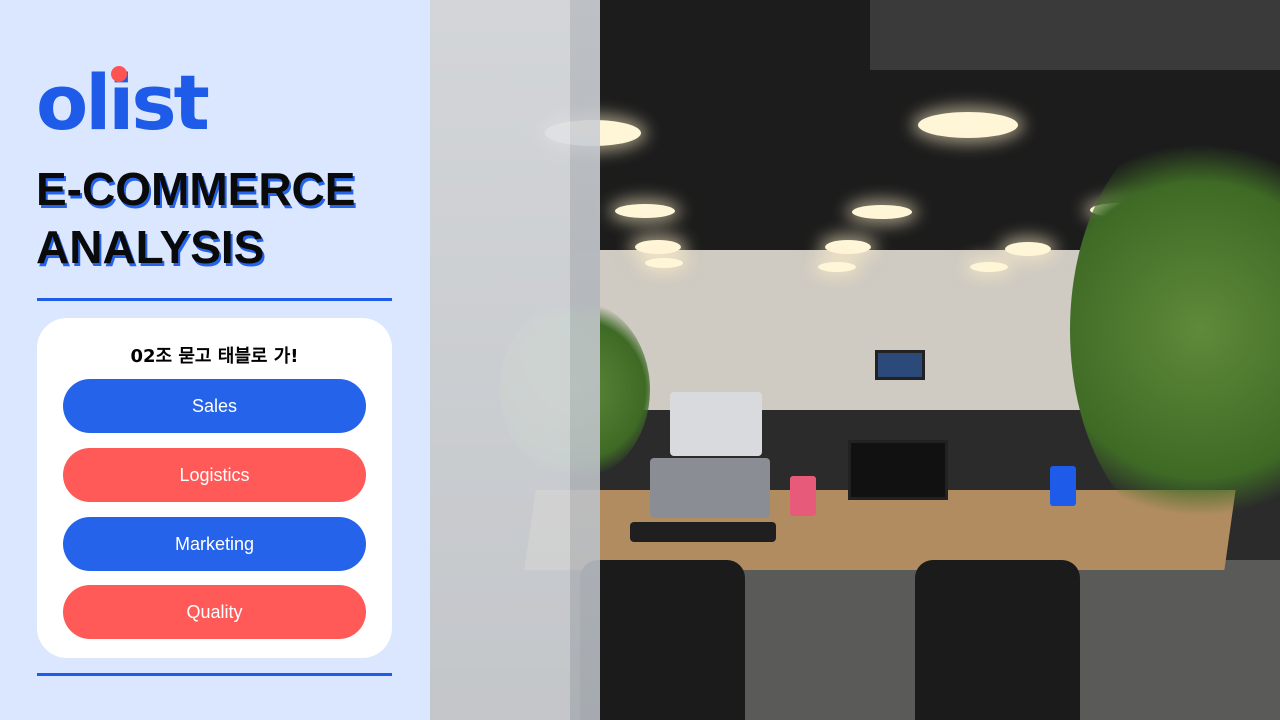 The height and width of the screenshot is (720, 1280). What do you see at coordinates (214, 475) in the screenshot?
I see `logistics-button: Logistics` at bounding box center [214, 475].